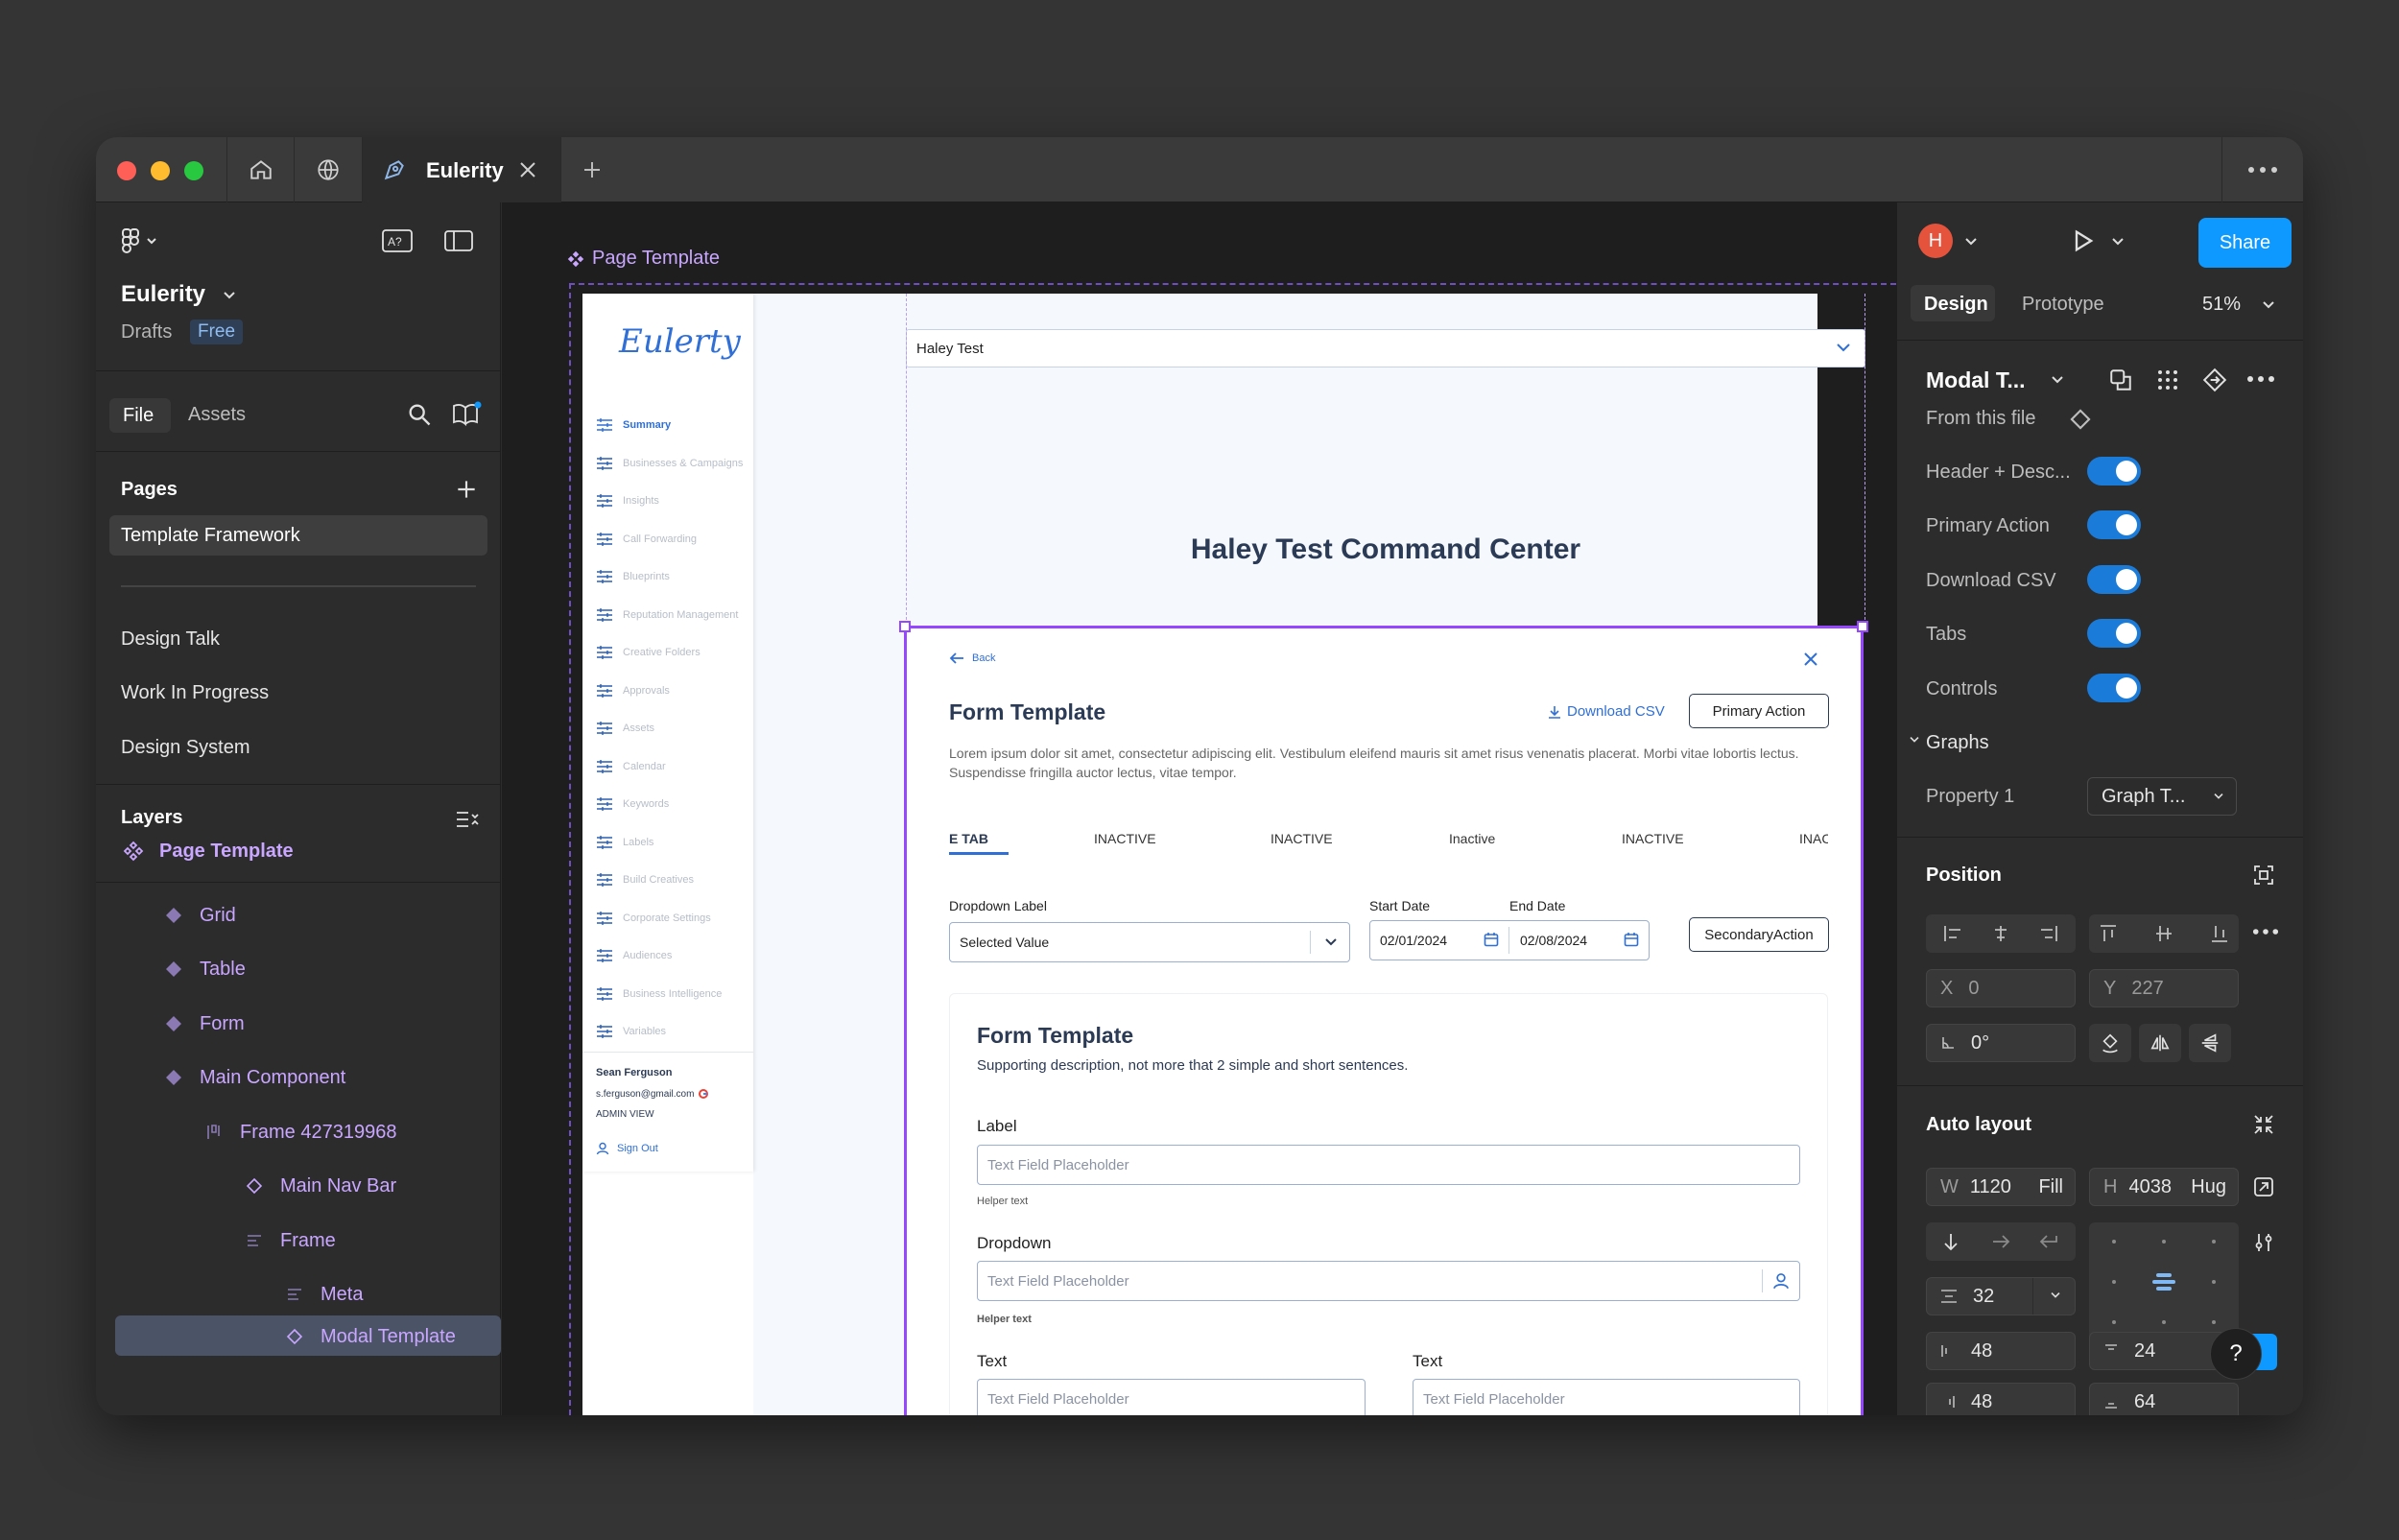  What do you see at coordinates (217, 415) in the screenshot?
I see `tab-assets: Assets` at bounding box center [217, 415].